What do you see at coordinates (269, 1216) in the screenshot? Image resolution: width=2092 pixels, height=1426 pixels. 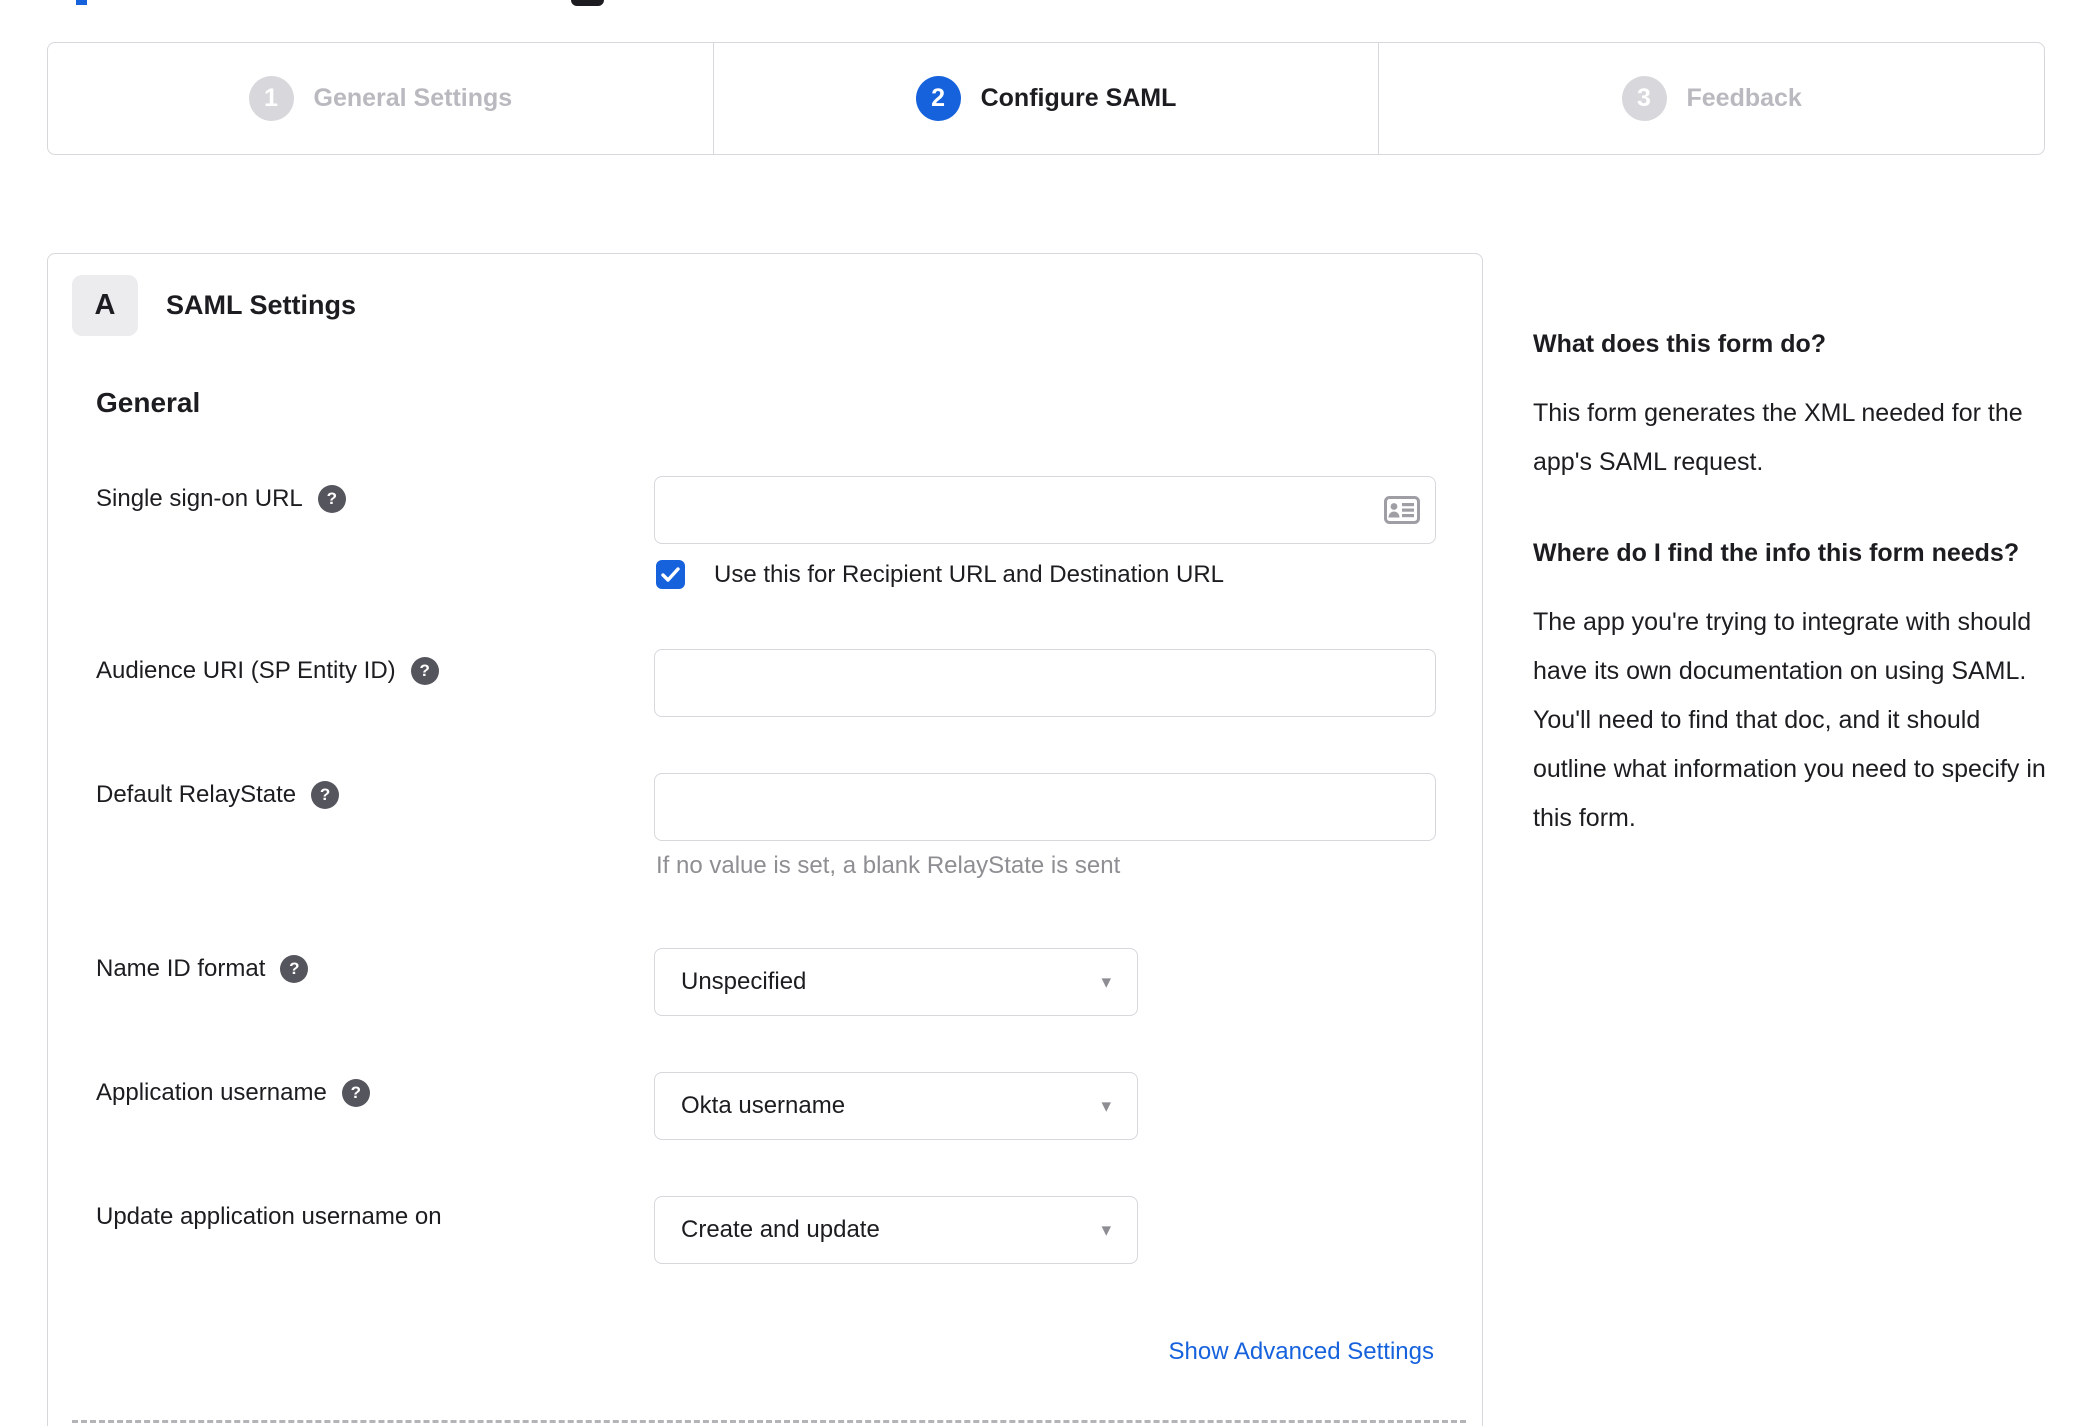 I see `update-application-username-label: Update application username on` at bounding box center [269, 1216].